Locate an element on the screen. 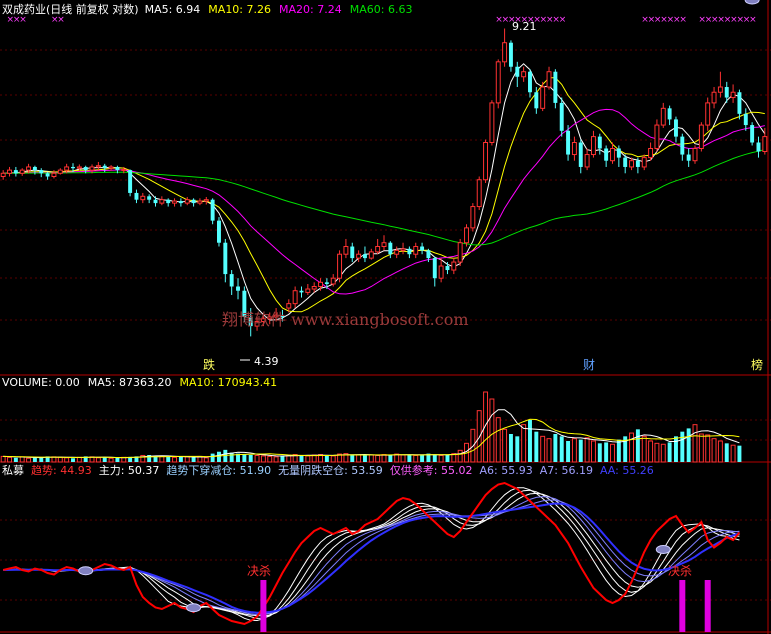 Image resolution: width=771 pixels, height=634 pixels. chart-title: 双成药业(日线 前复权 对数) is located at coordinates (70, 9).